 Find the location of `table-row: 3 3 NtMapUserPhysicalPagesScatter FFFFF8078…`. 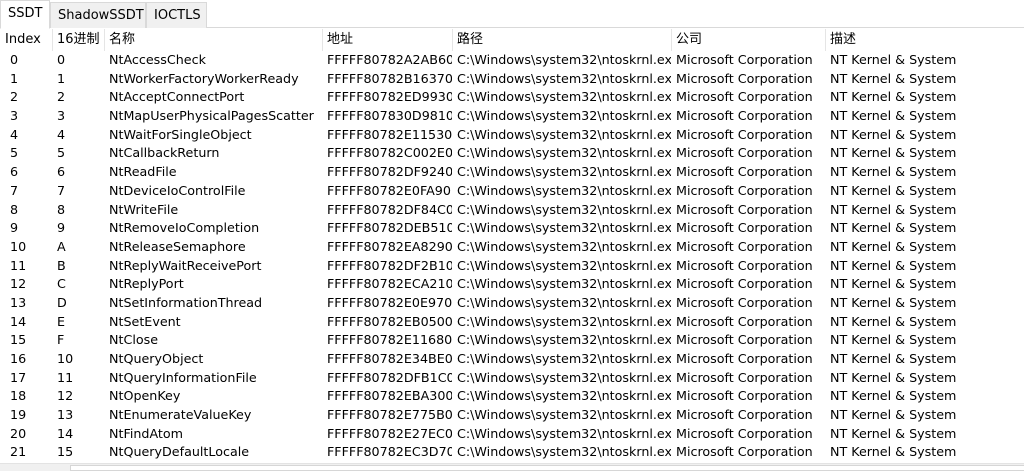

table-row: 3 3 NtMapUserPhysicalPagesScatter FFFFF8078… is located at coordinates (512, 116).